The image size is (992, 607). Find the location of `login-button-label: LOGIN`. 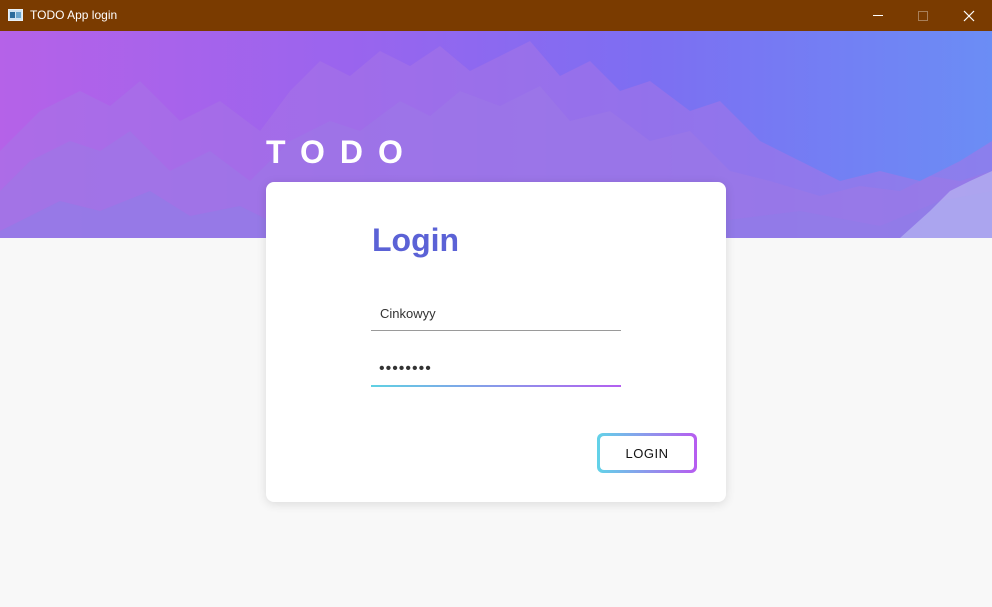

login-button-label: LOGIN is located at coordinates (647, 453).